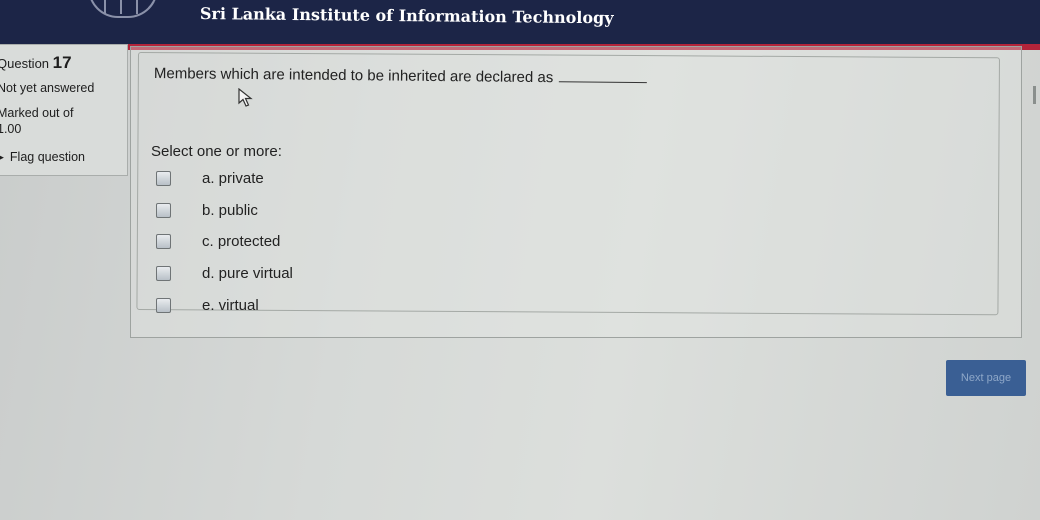  What do you see at coordinates (11, 129) in the screenshot?
I see `marks-value: 1.00` at bounding box center [11, 129].